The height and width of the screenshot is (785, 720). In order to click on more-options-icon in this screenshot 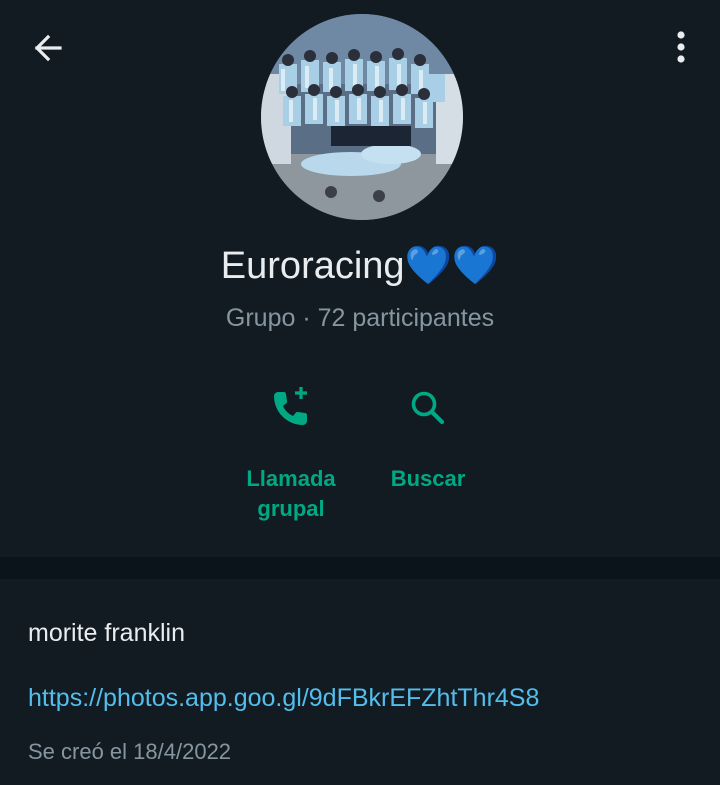, I will do `click(681, 47)`.